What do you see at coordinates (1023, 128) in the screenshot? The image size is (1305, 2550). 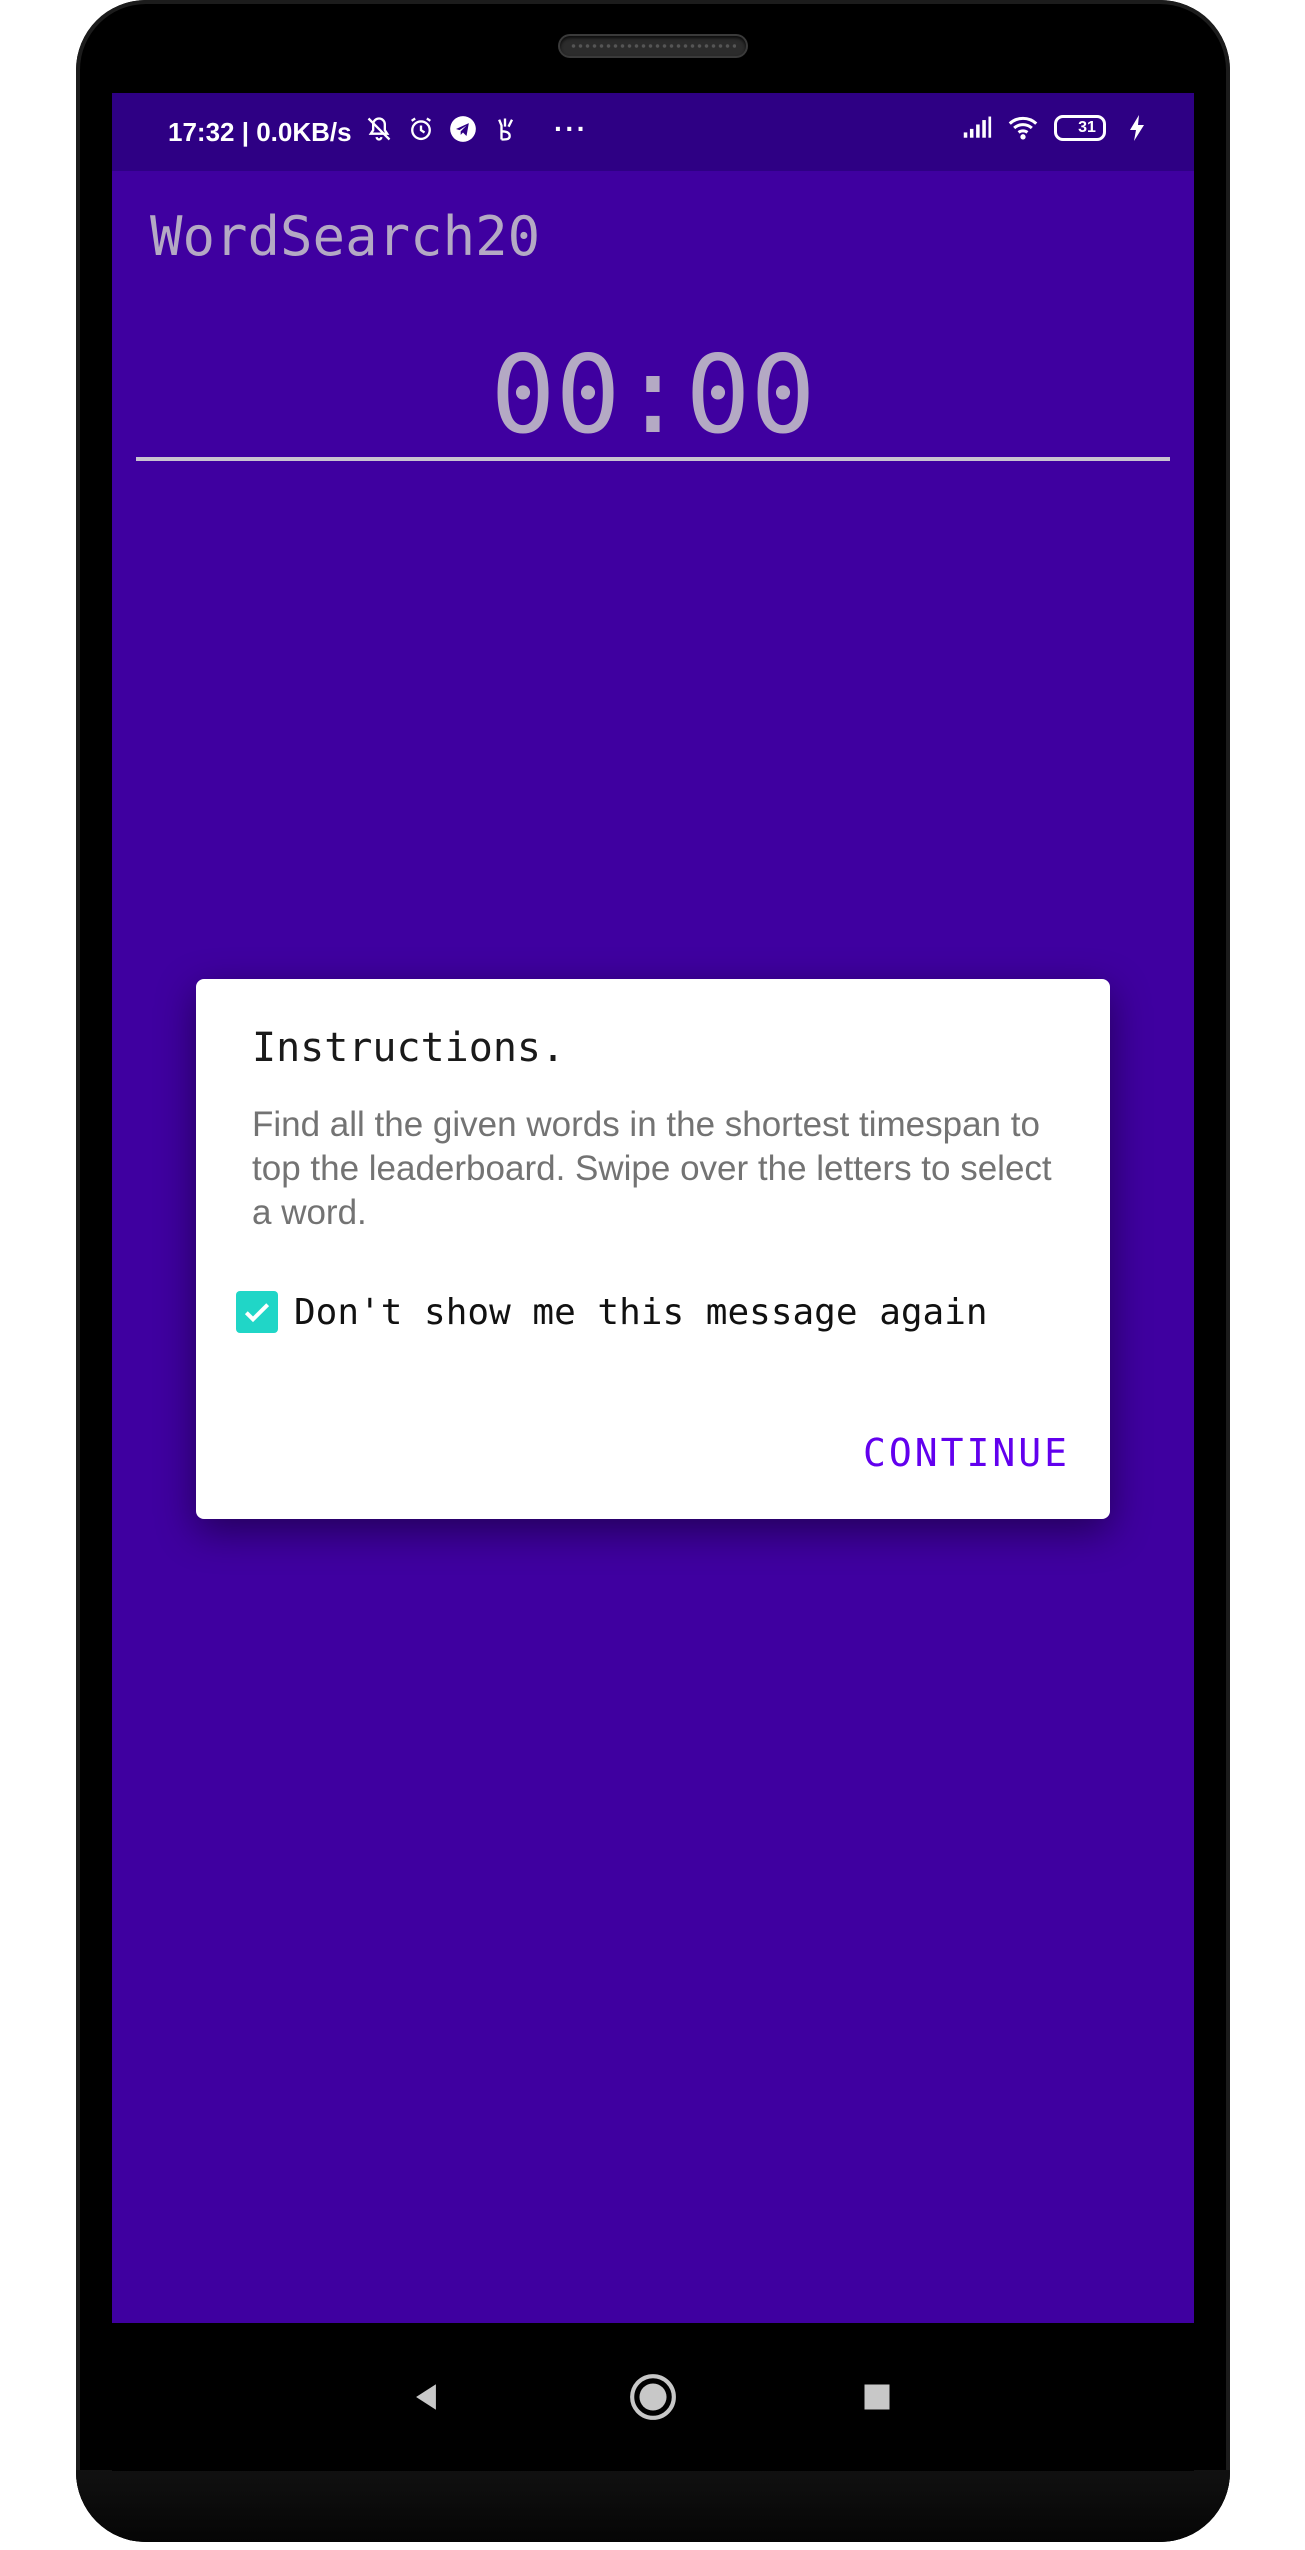 I see `wifi-icon` at bounding box center [1023, 128].